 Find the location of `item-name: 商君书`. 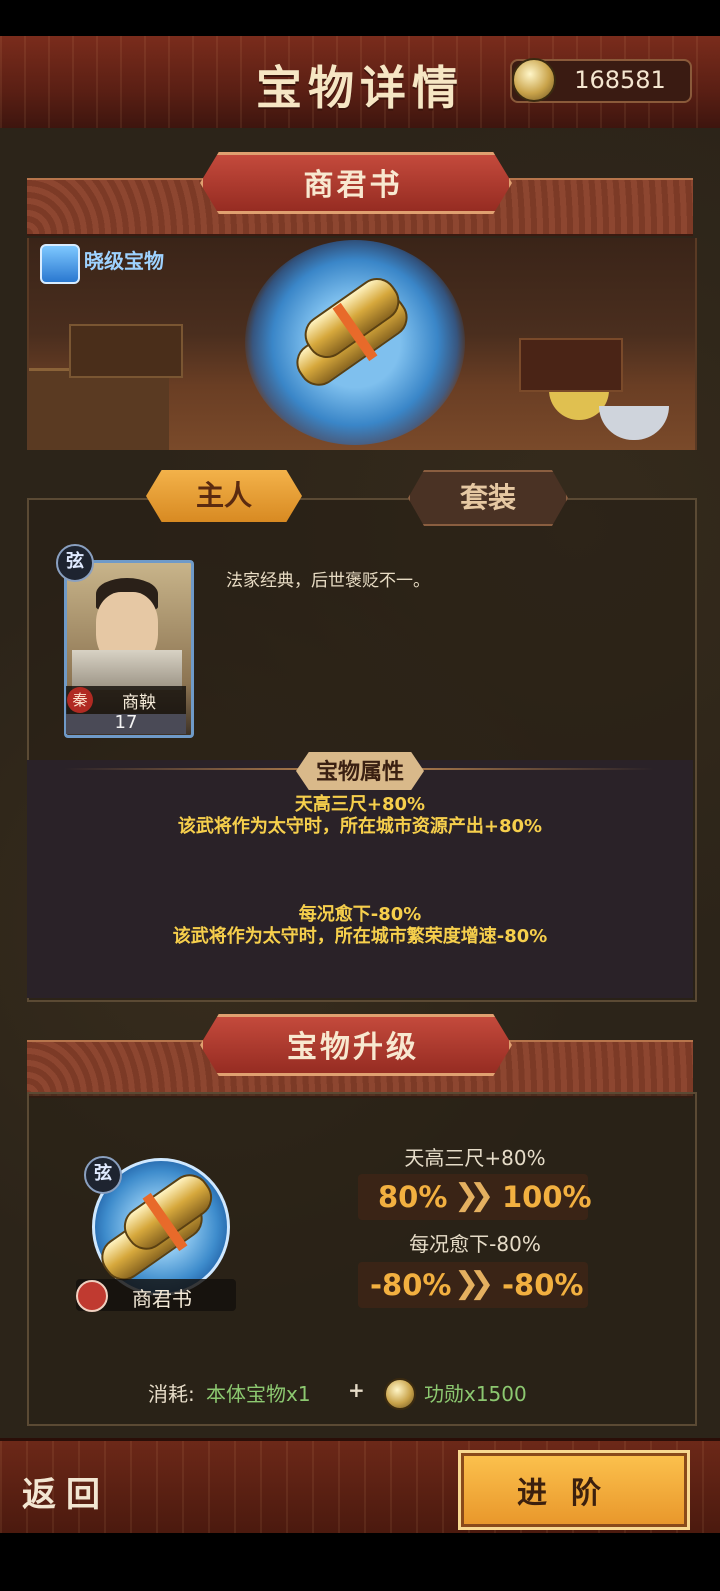

item-name: 商君书 is located at coordinates (162, 1299).